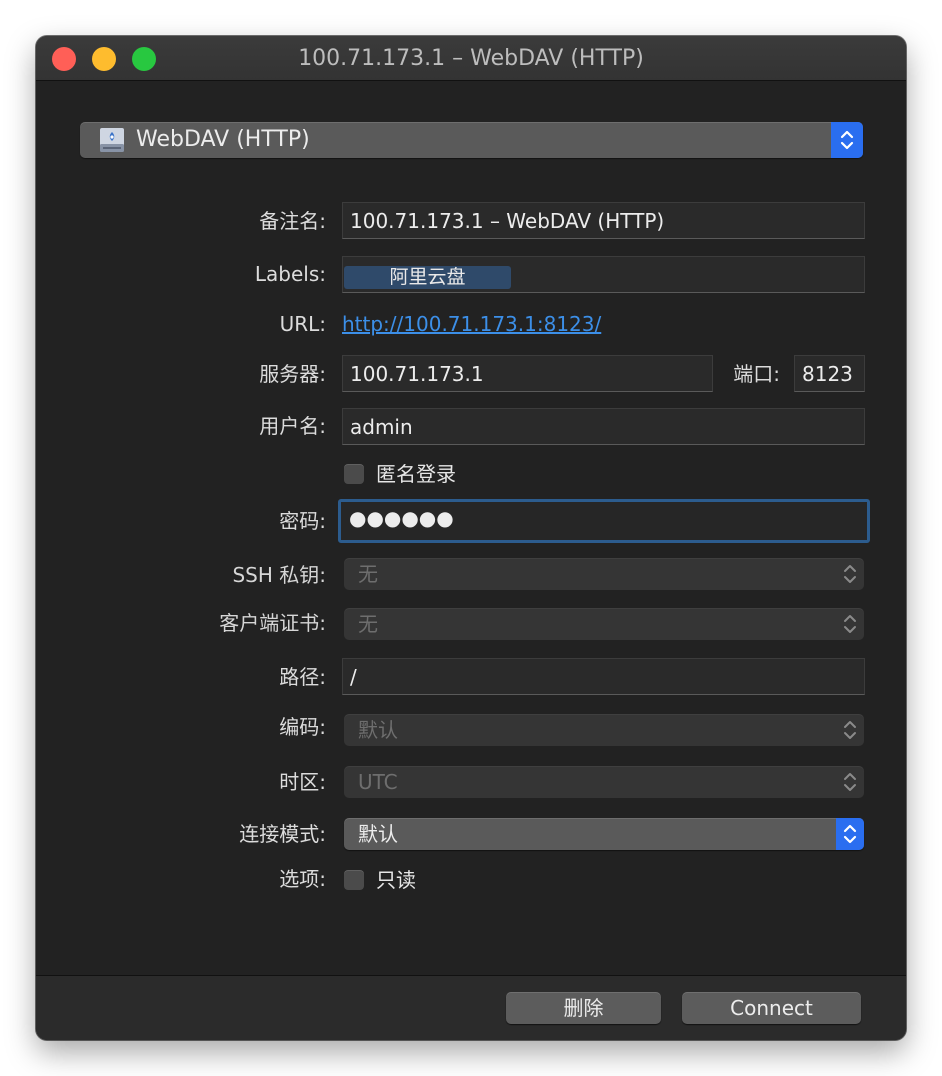 The height and width of the screenshot is (1076, 942). Describe the element at coordinates (604, 624) in the screenshot. I see `client-cert-popup: 无` at that location.